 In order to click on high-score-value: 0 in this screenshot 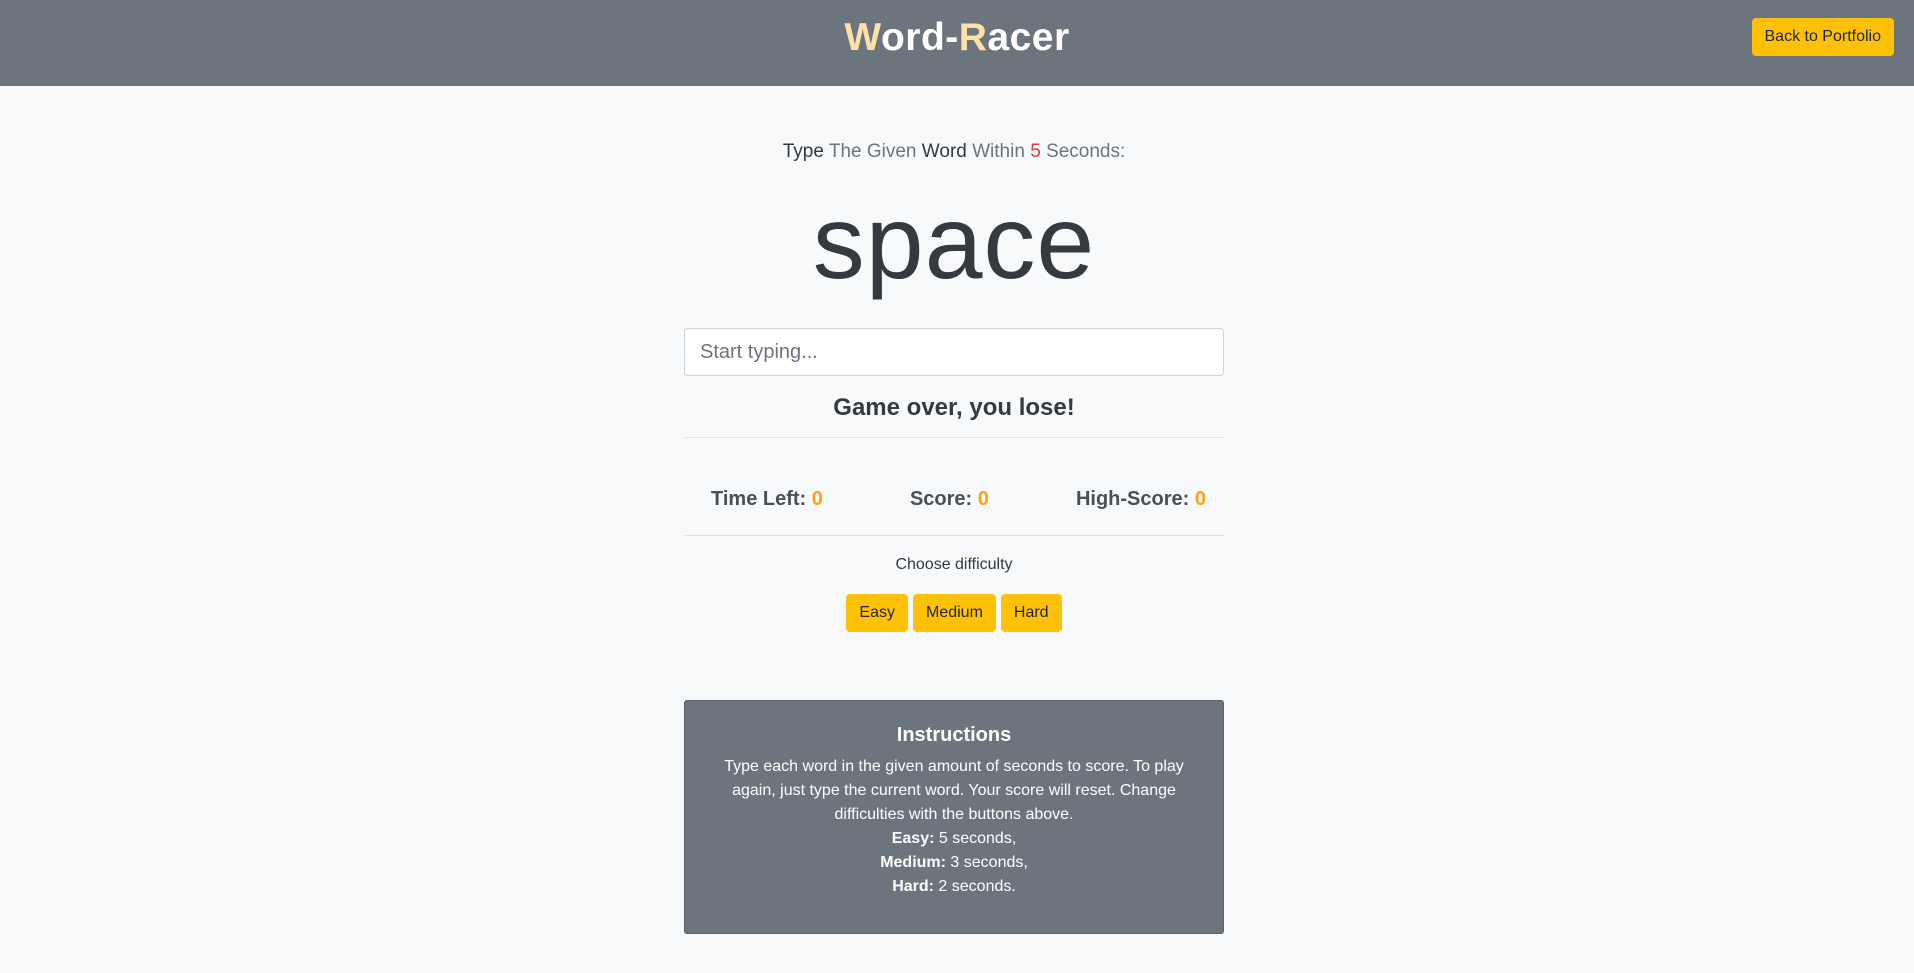, I will do `click(1200, 499)`.